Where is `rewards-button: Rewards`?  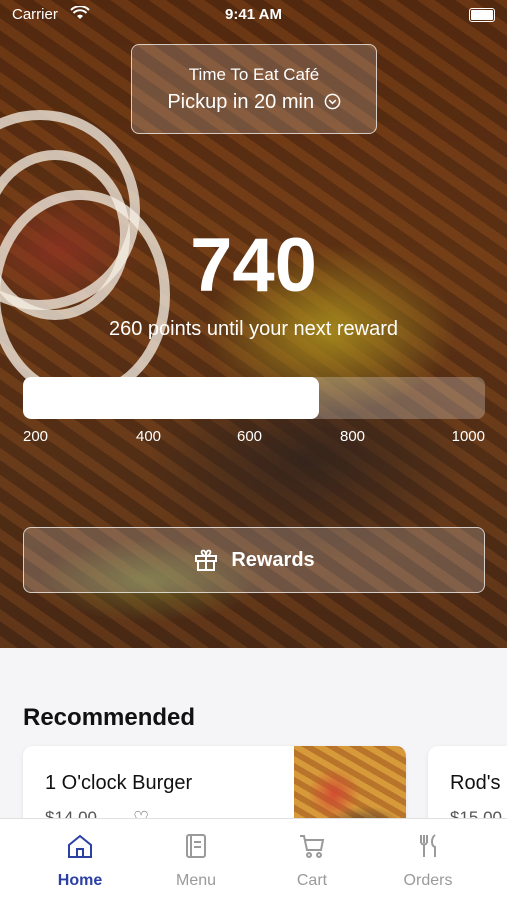
rewards-button: Rewards is located at coordinates (254, 560).